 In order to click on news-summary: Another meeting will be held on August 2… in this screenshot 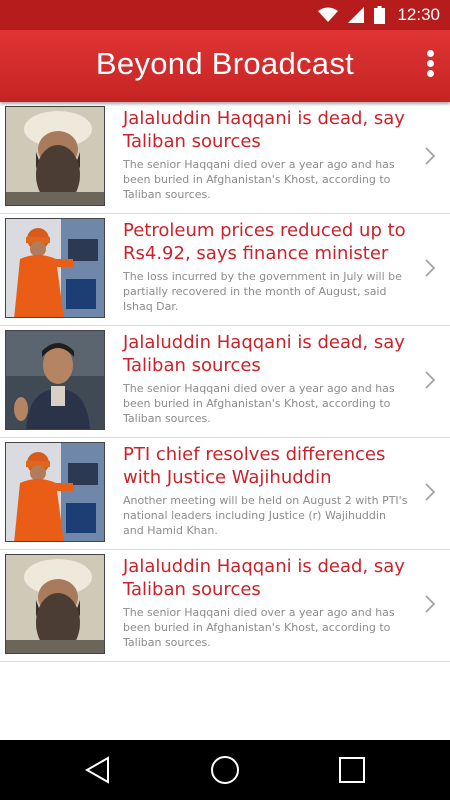, I will do `click(265, 515)`.